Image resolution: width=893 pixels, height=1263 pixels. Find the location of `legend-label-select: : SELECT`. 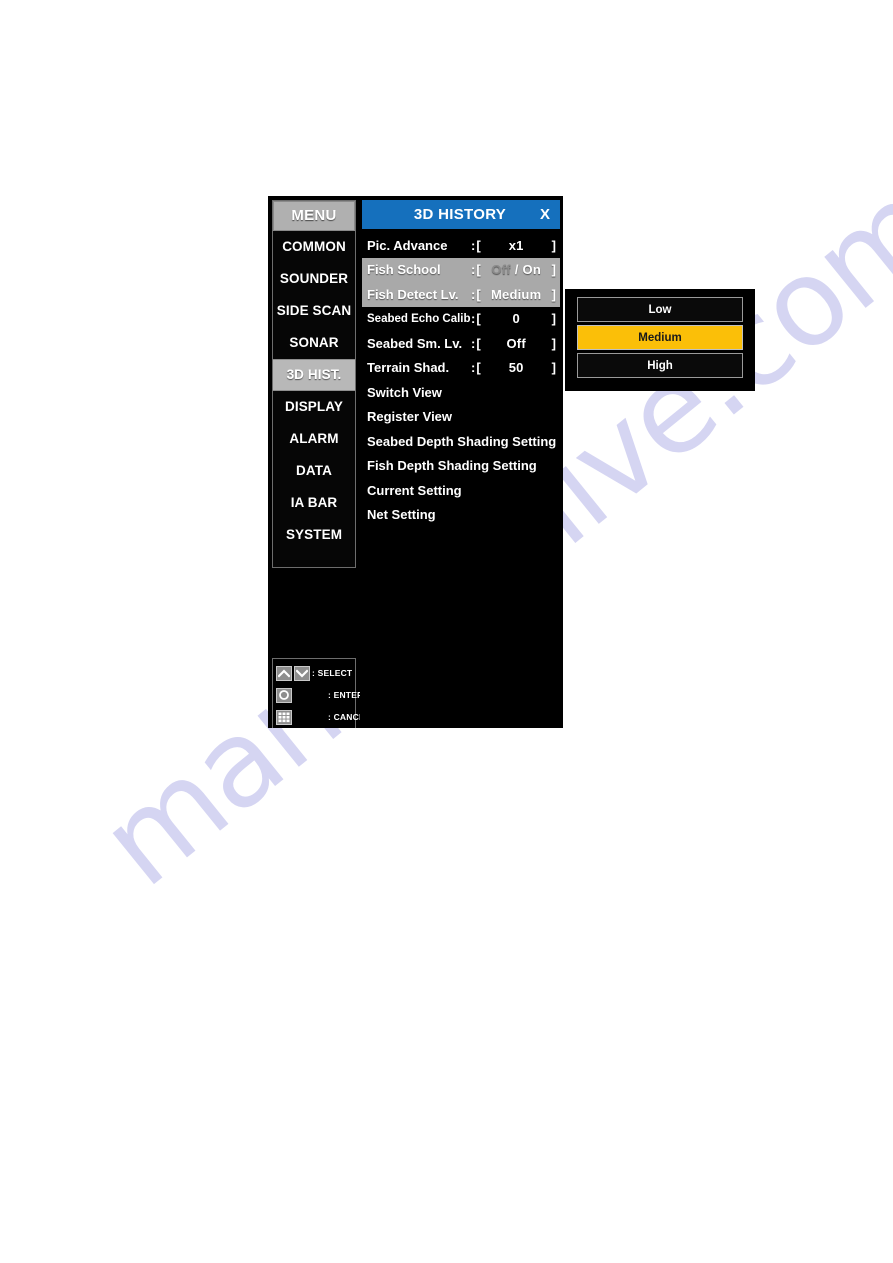

legend-label-select: : SELECT is located at coordinates (332, 673).